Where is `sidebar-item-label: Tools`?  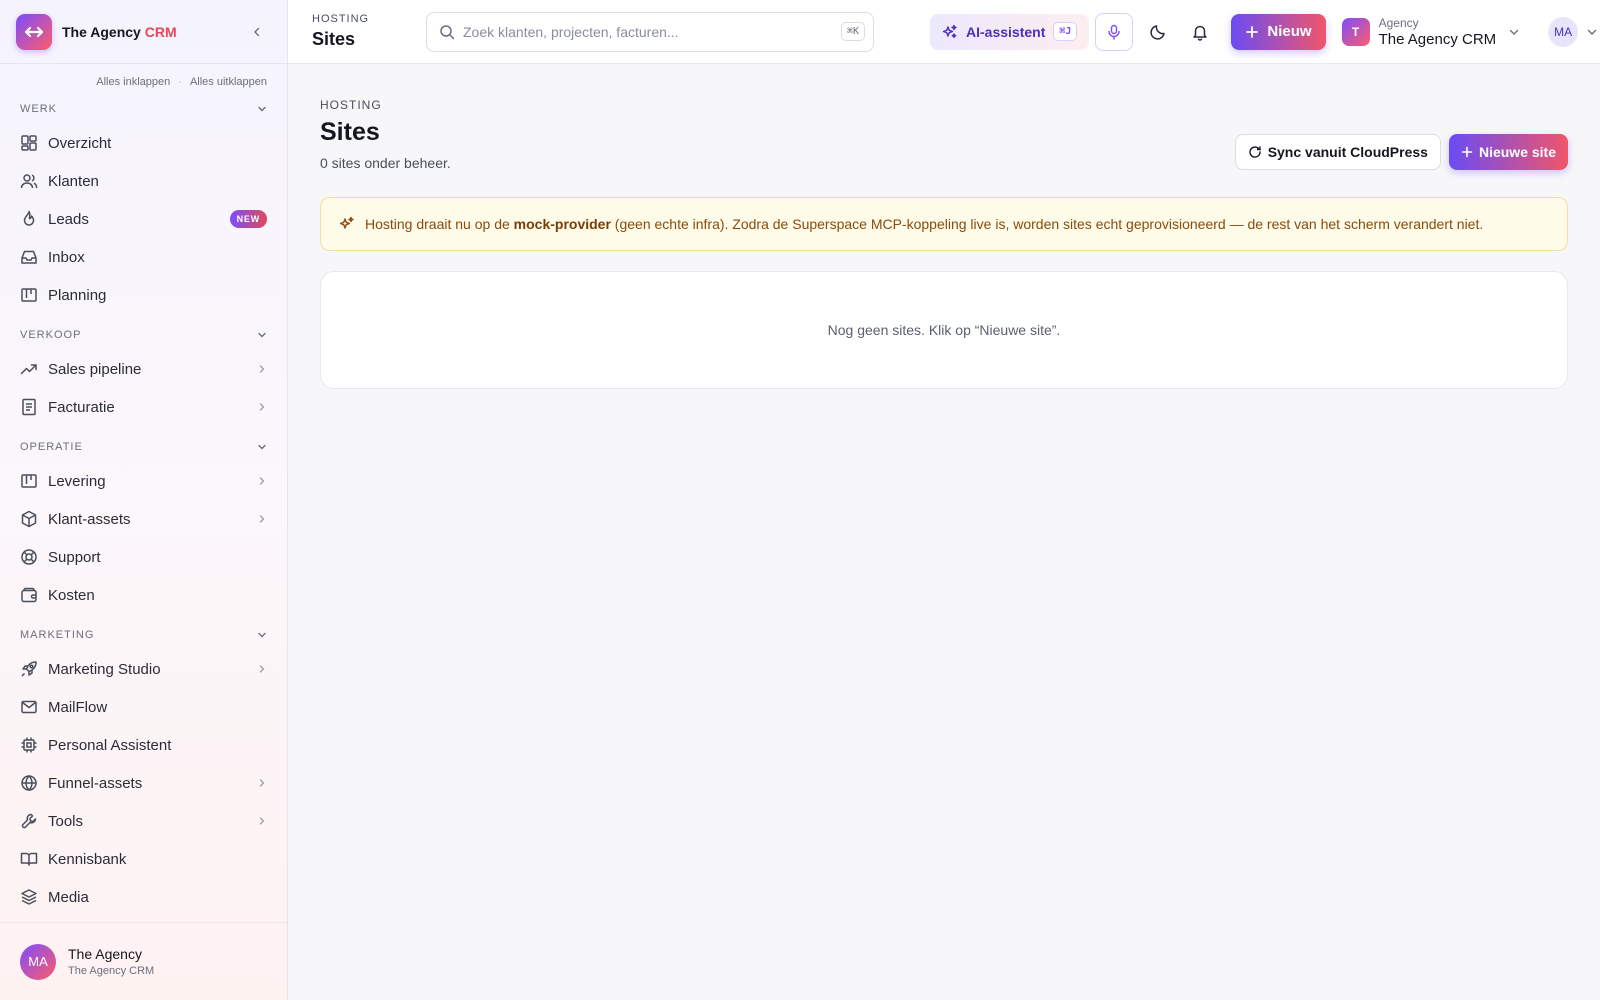 sidebar-item-label: Tools is located at coordinates (66, 821).